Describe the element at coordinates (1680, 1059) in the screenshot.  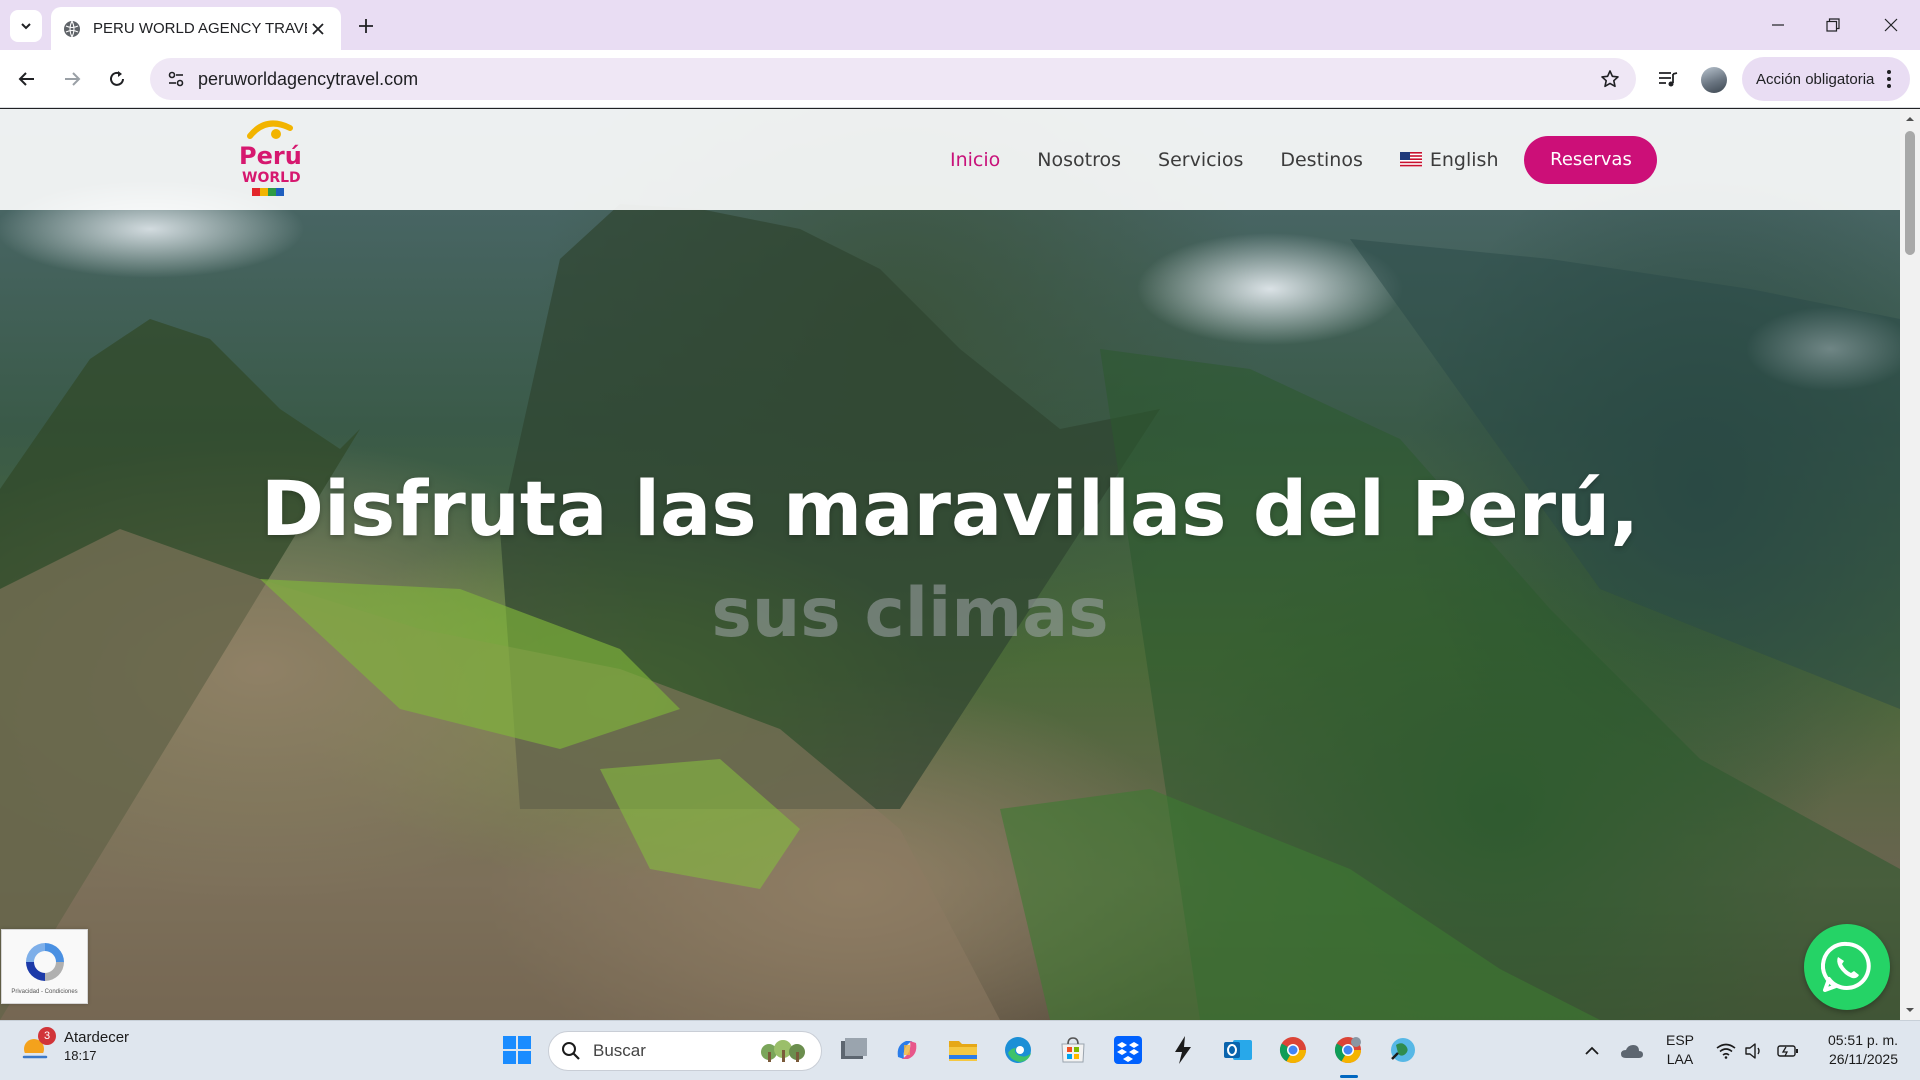
I see `keyboard-layout-code: LAA` at that location.